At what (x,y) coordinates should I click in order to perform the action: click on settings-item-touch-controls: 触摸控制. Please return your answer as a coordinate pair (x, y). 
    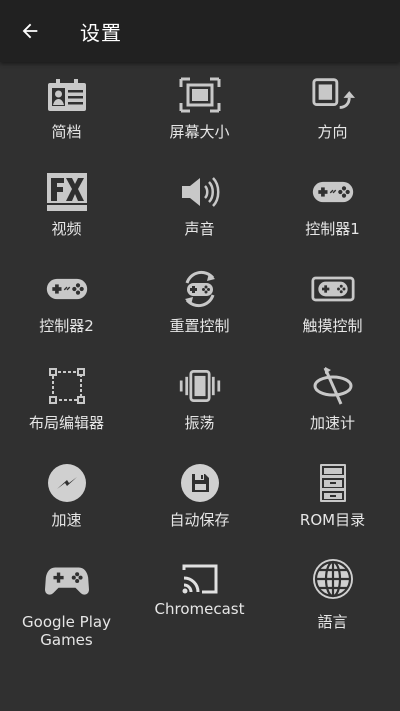
    Looking at the image, I should click on (332, 304).